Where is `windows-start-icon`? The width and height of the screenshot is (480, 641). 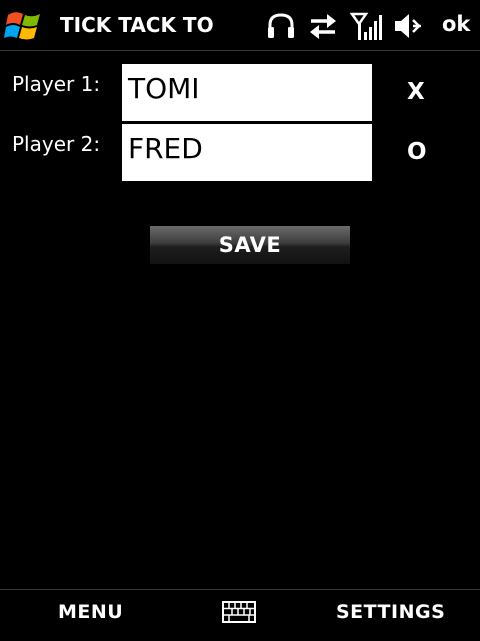
windows-start-icon is located at coordinates (26, 26).